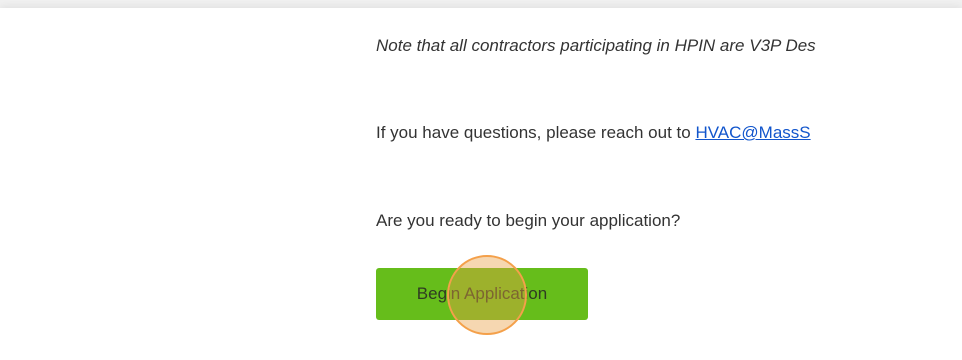 The image size is (962, 360). Describe the element at coordinates (528, 220) in the screenshot. I see `ready-prompt: Are you ready to begin your application?` at that location.